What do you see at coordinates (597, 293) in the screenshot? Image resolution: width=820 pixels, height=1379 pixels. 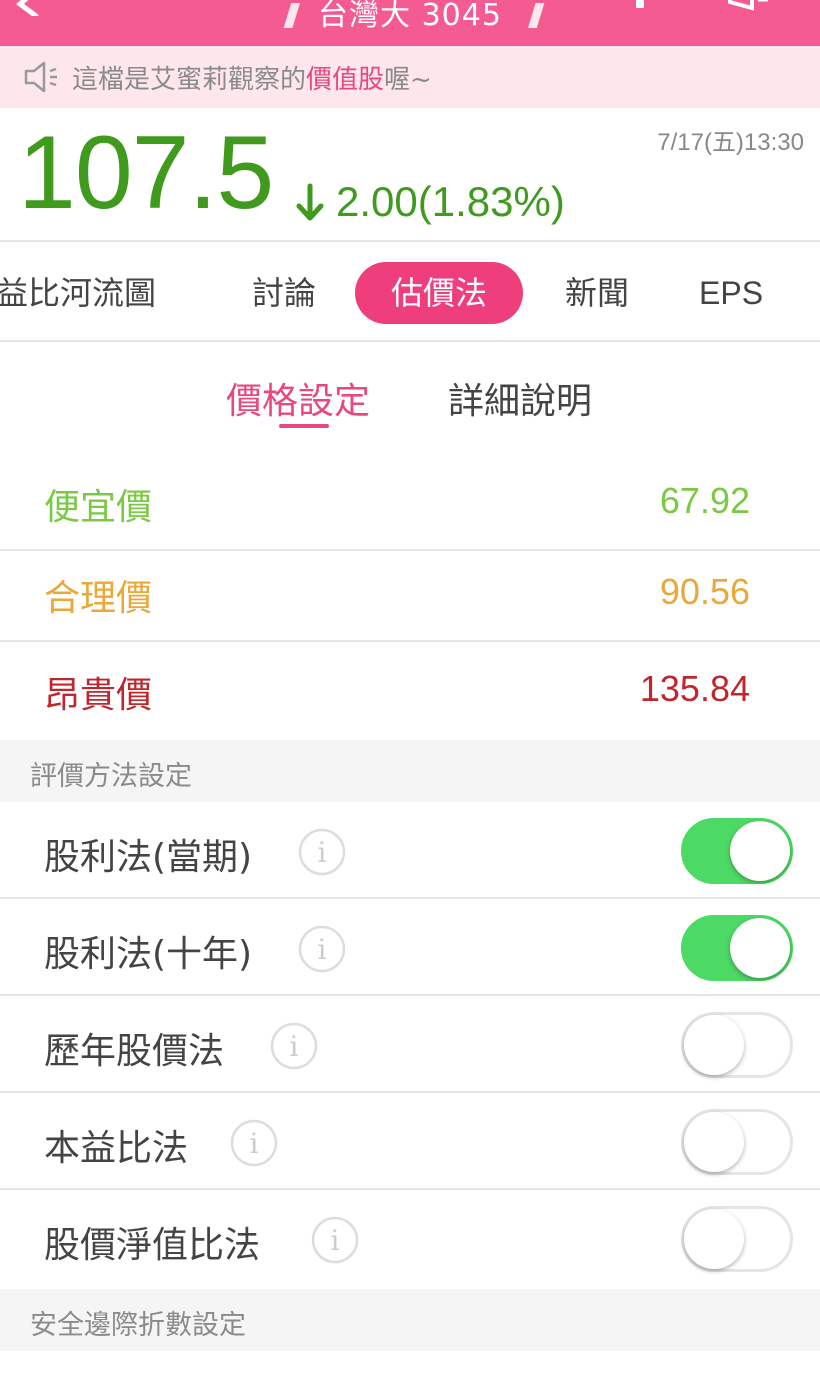 I see `tab-news: 新聞` at bounding box center [597, 293].